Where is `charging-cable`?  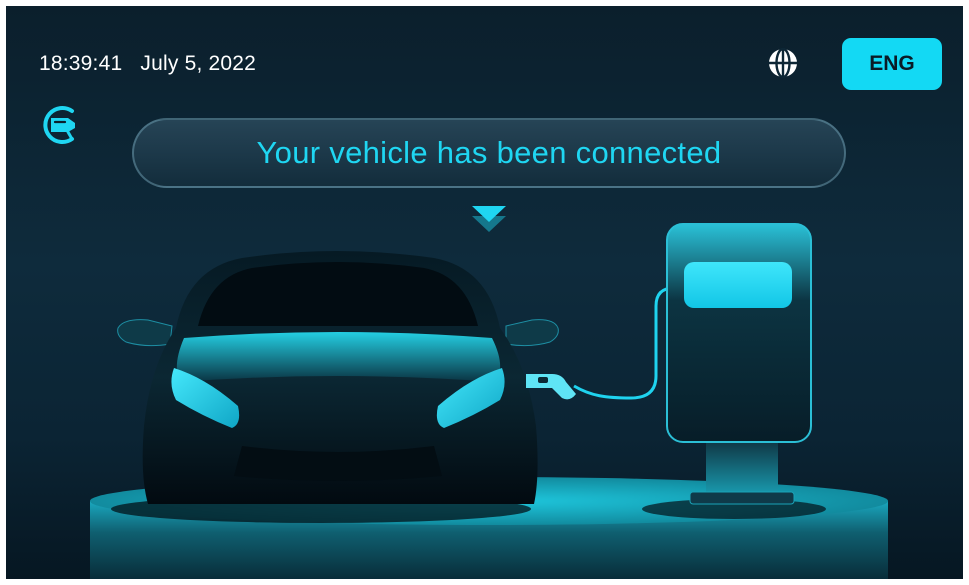
charging-cable is located at coordinates (624, 343).